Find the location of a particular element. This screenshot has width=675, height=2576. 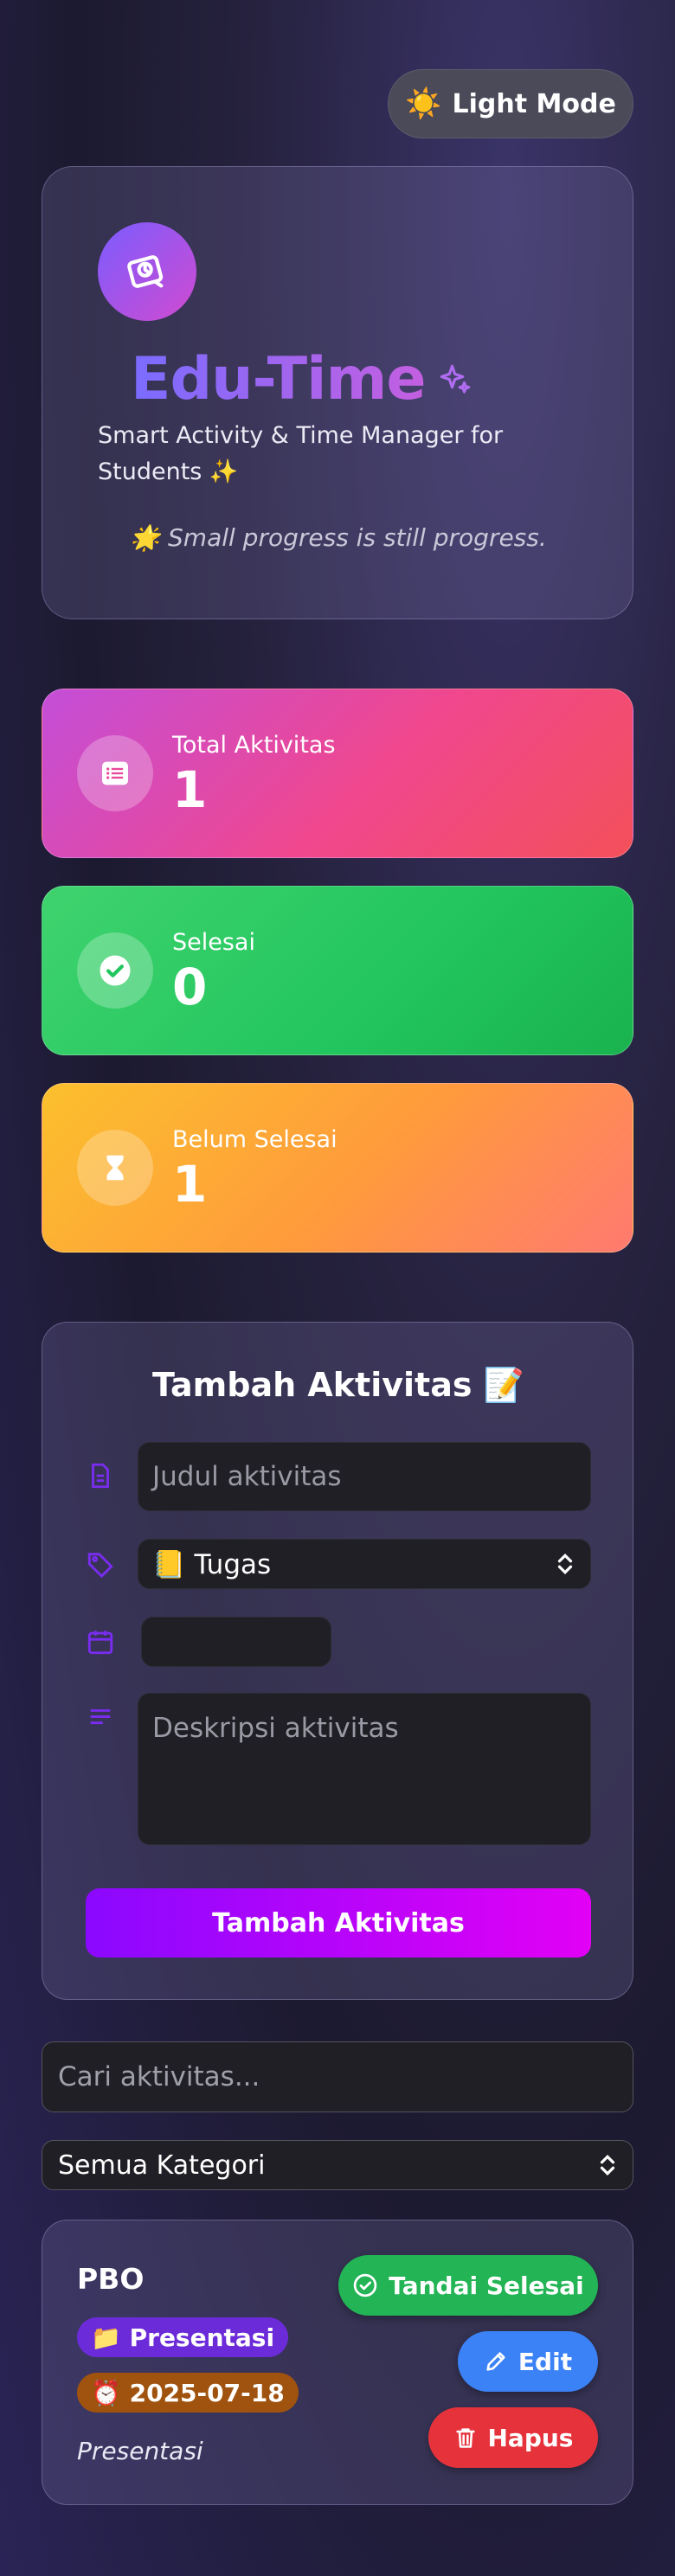

category-select: 📒 Tugas is located at coordinates (364, 1564).